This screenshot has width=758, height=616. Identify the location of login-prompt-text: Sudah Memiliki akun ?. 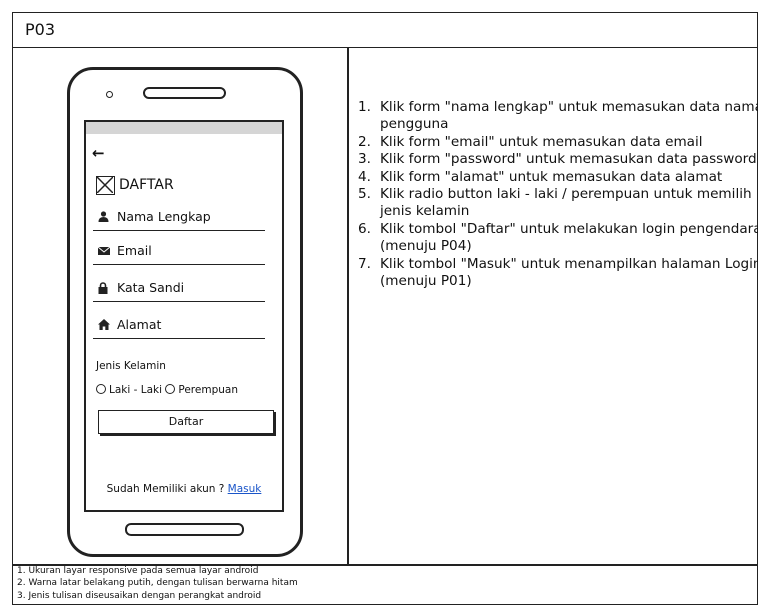
(165, 489).